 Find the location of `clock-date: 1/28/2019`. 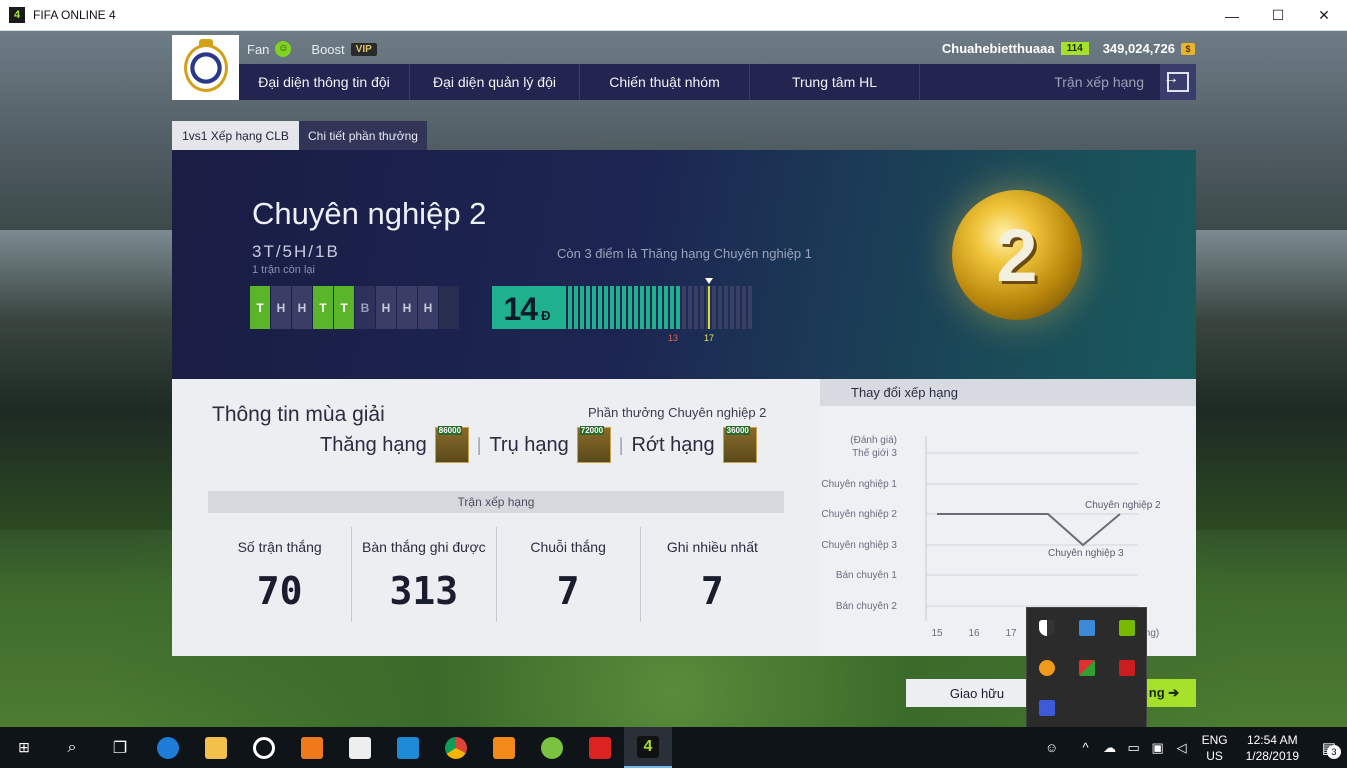

clock-date: 1/28/2019 is located at coordinates (1272, 755).